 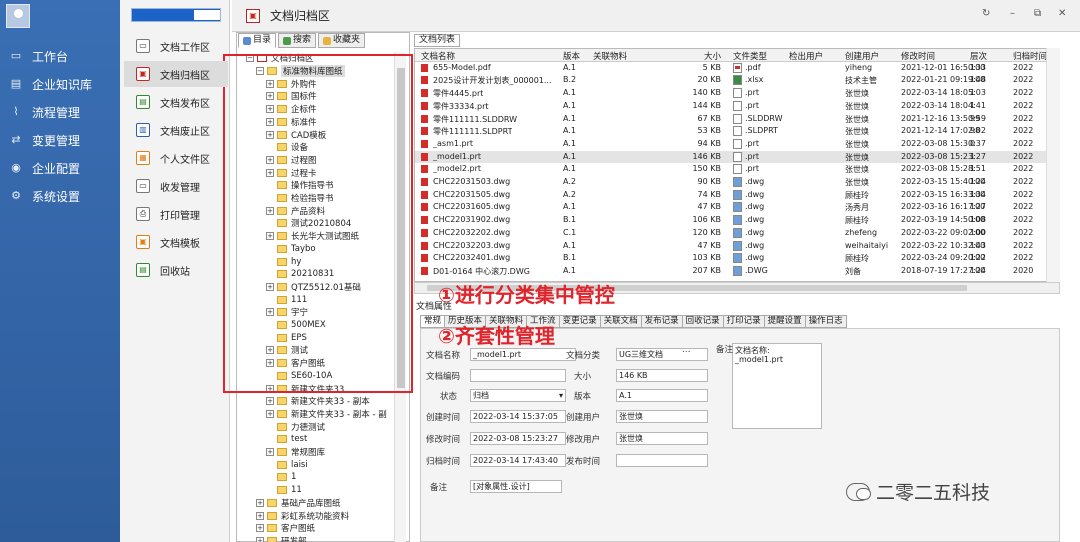 What do you see at coordinates (702, 321) in the screenshot?
I see `property-tab: 回收记录` at bounding box center [702, 321].